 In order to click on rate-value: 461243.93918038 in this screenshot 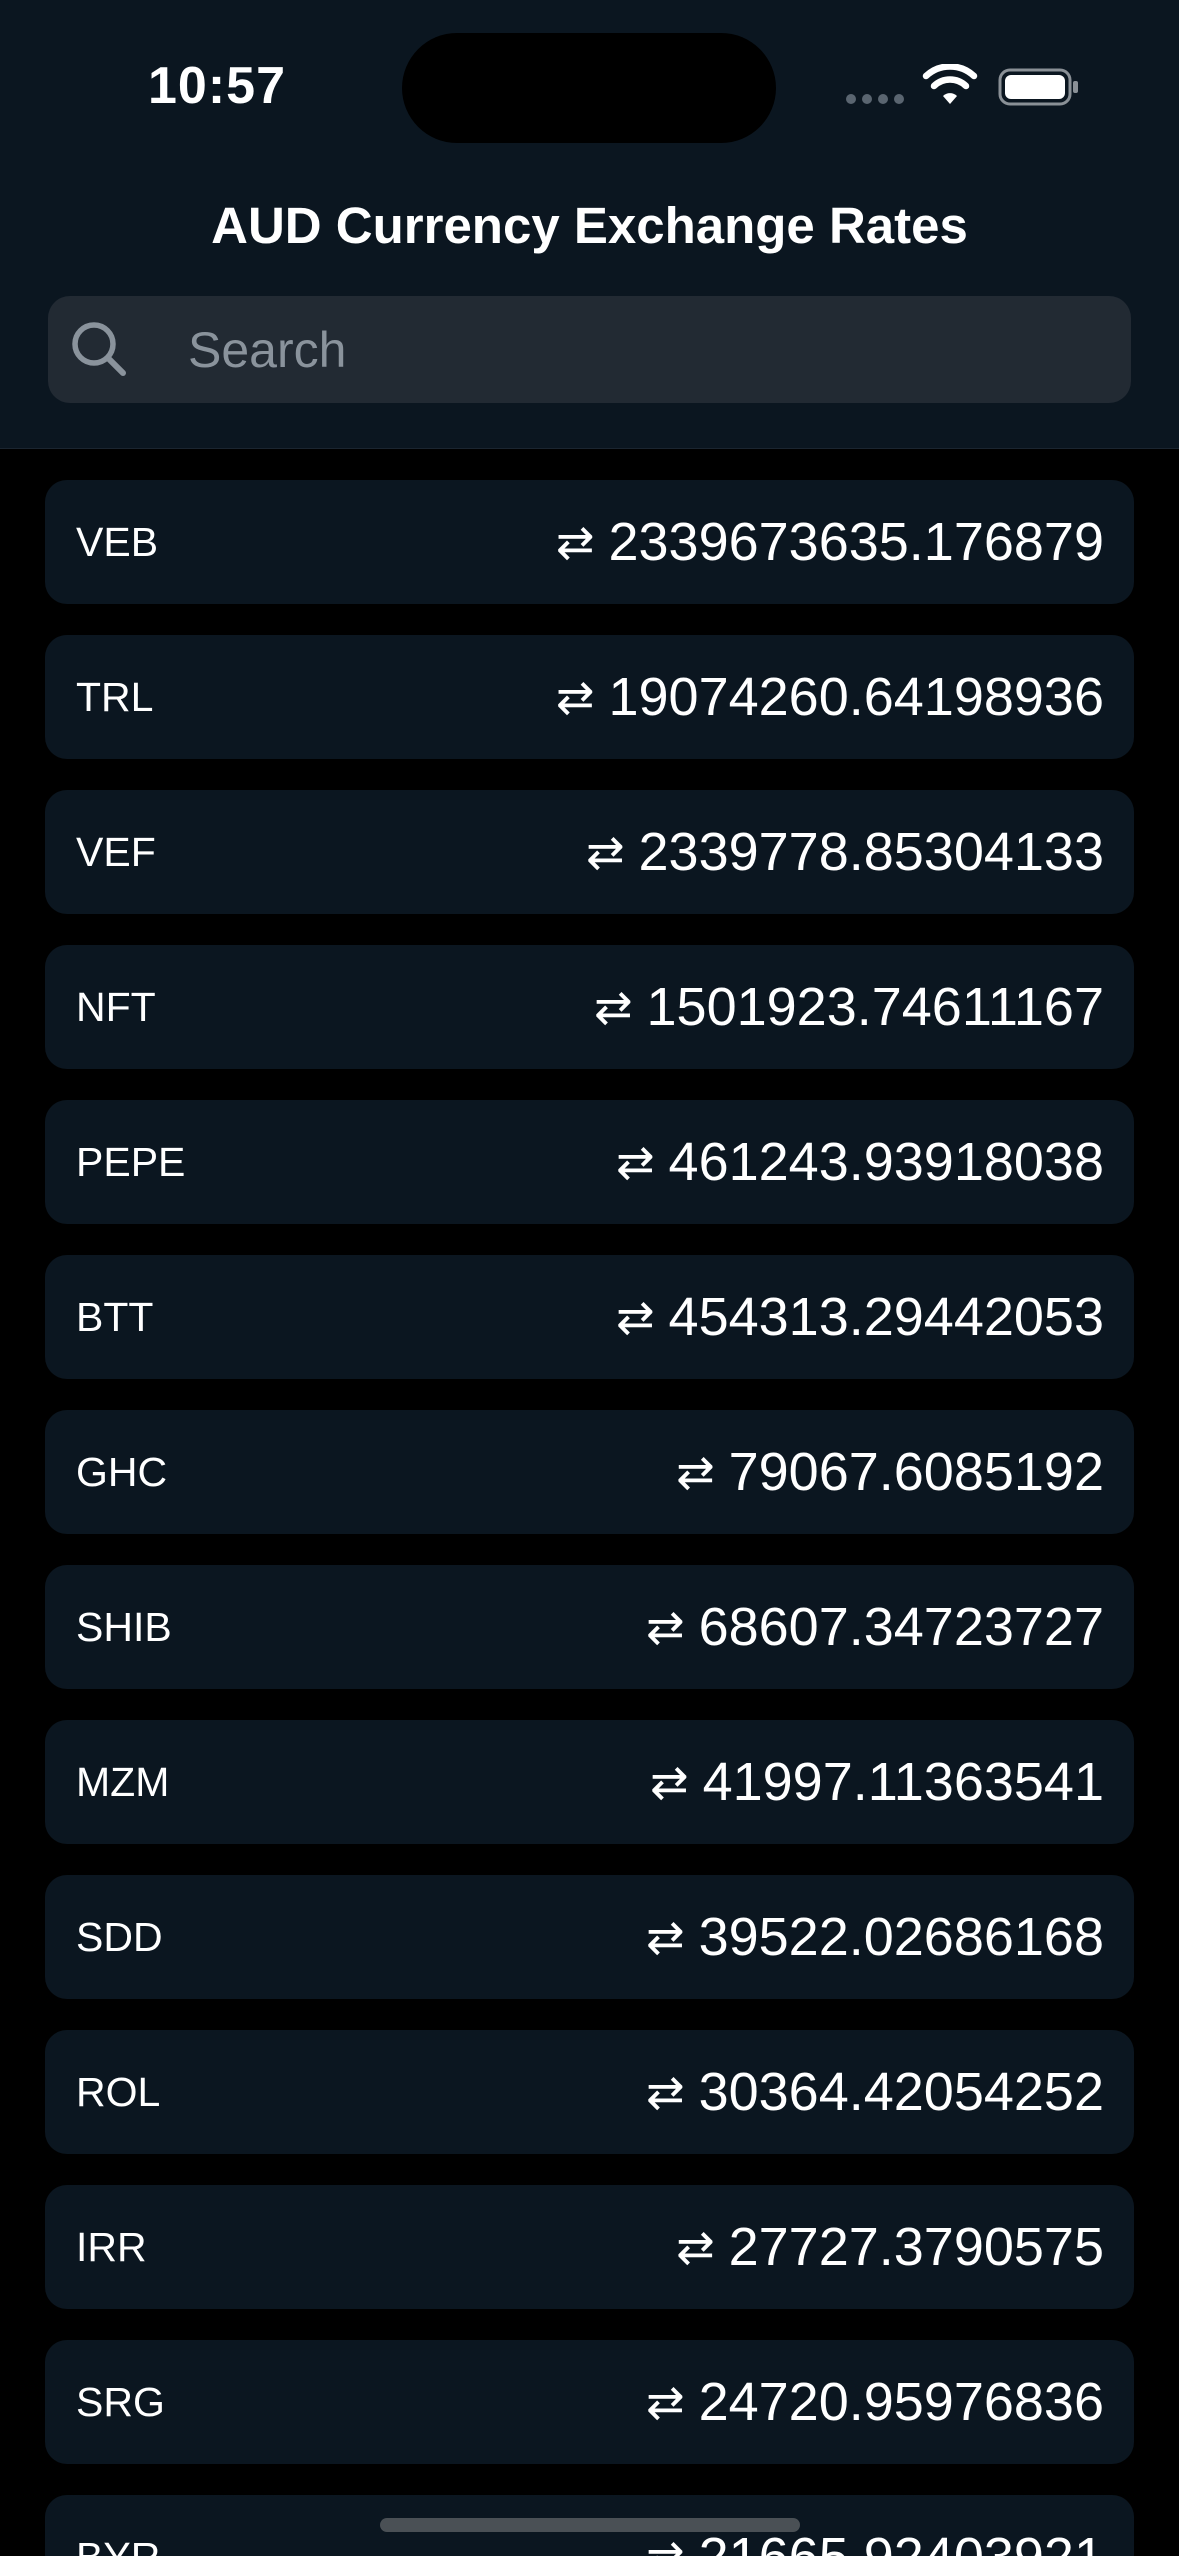, I will do `click(886, 1162)`.